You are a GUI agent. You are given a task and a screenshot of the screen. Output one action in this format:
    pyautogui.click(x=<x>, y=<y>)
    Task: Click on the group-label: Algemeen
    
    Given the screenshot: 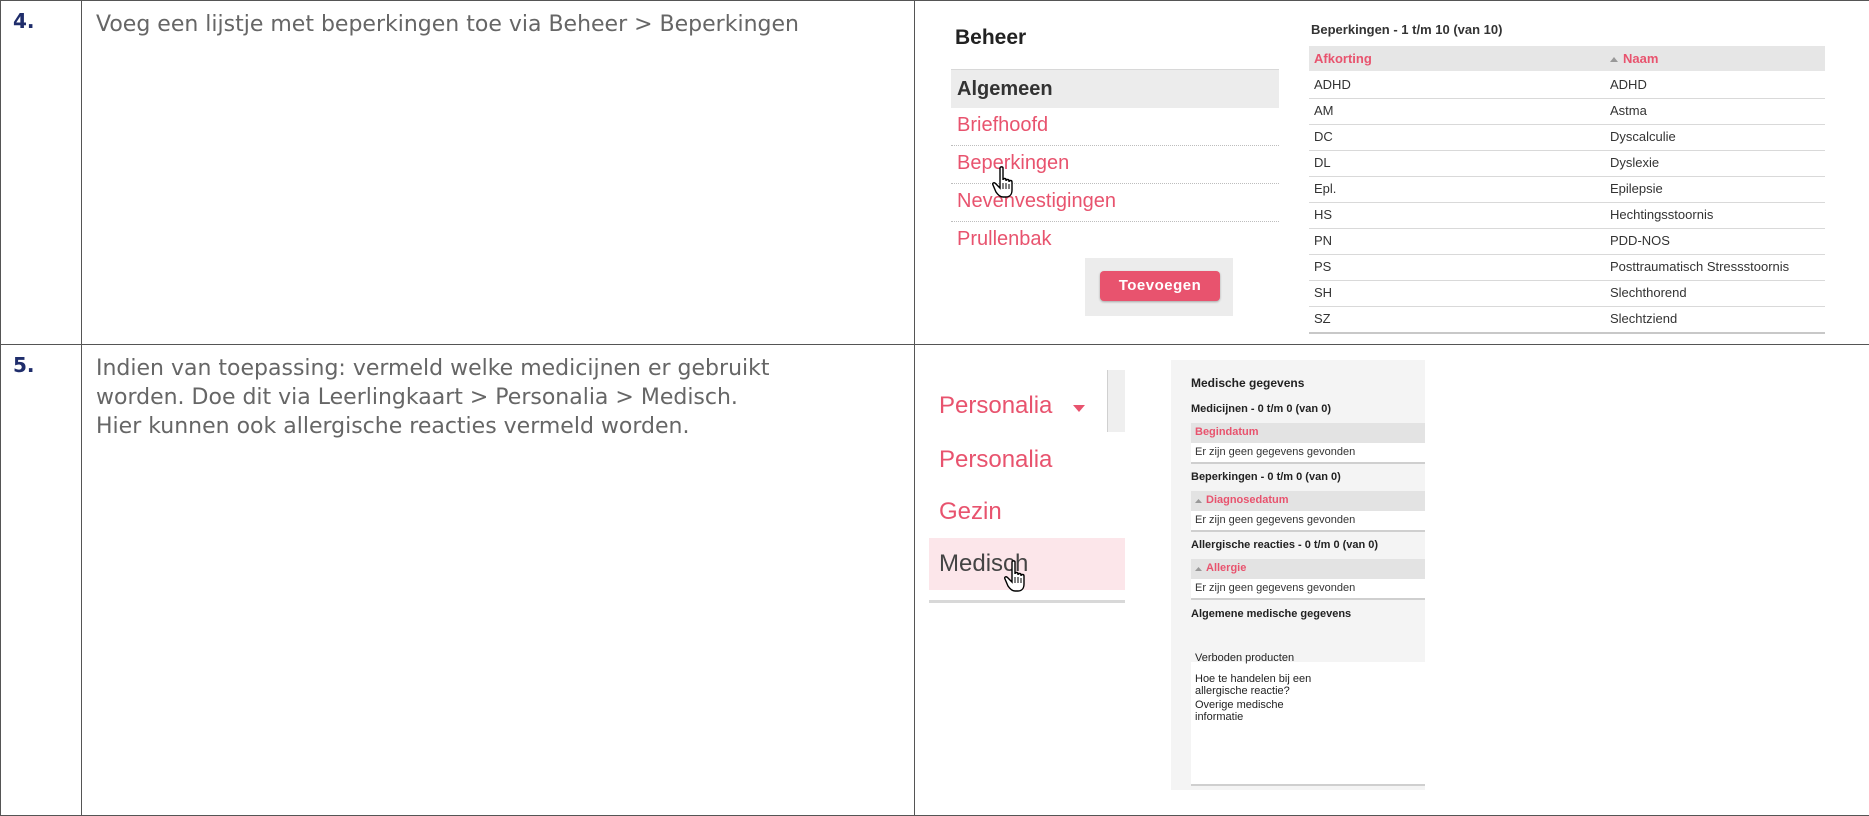 What is the action you would take?
    pyautogui.click(x=1005, y=89)
    